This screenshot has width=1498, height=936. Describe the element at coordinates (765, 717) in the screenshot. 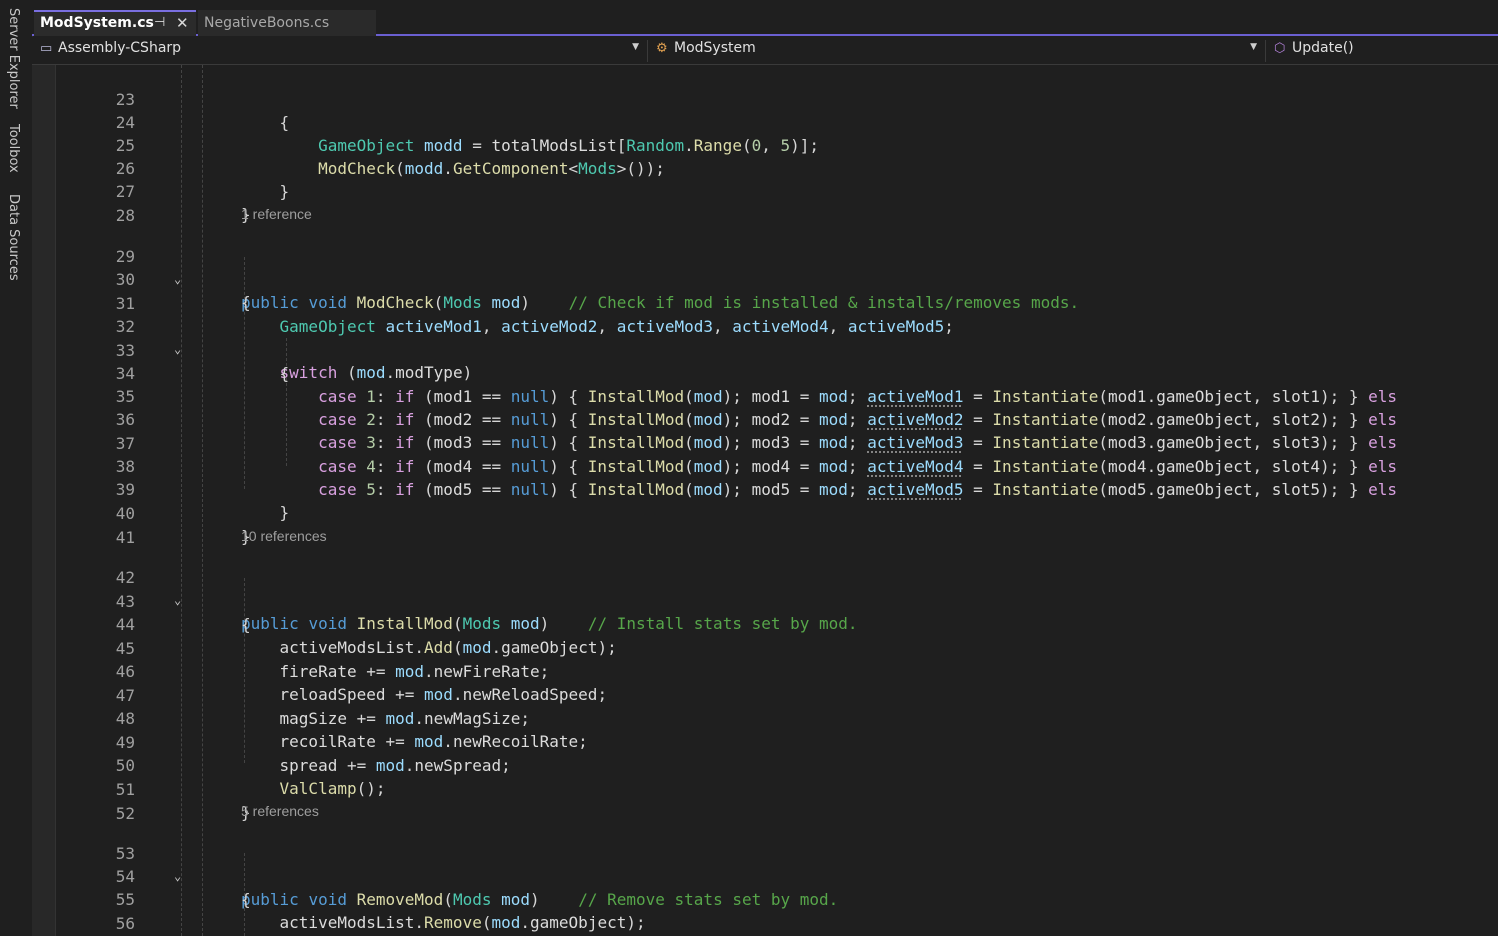

I see `code-line: 48 recoilRate += mod.newRecoilRate;` at that location.